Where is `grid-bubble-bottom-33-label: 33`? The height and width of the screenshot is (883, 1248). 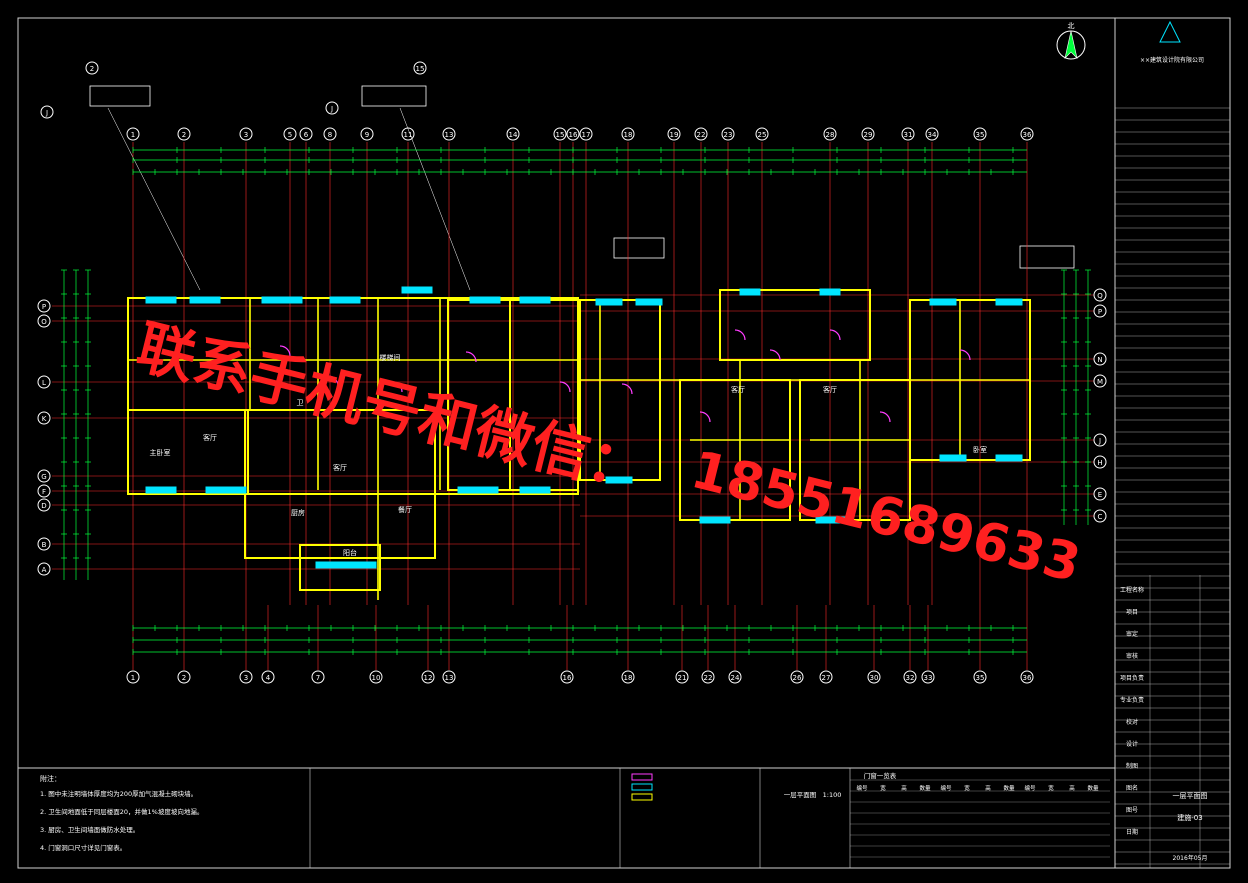 grid-bubble-bottom-33-label: 33 is located at coordinates (928, 678).